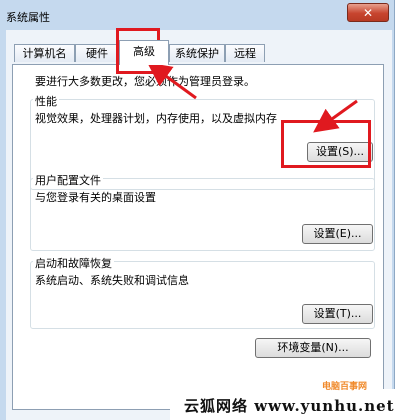 The image size is (400, 420). Describe the element at coordinates (144, 52) in the screenshot. I see `tab-advanced: 高级` at that location.